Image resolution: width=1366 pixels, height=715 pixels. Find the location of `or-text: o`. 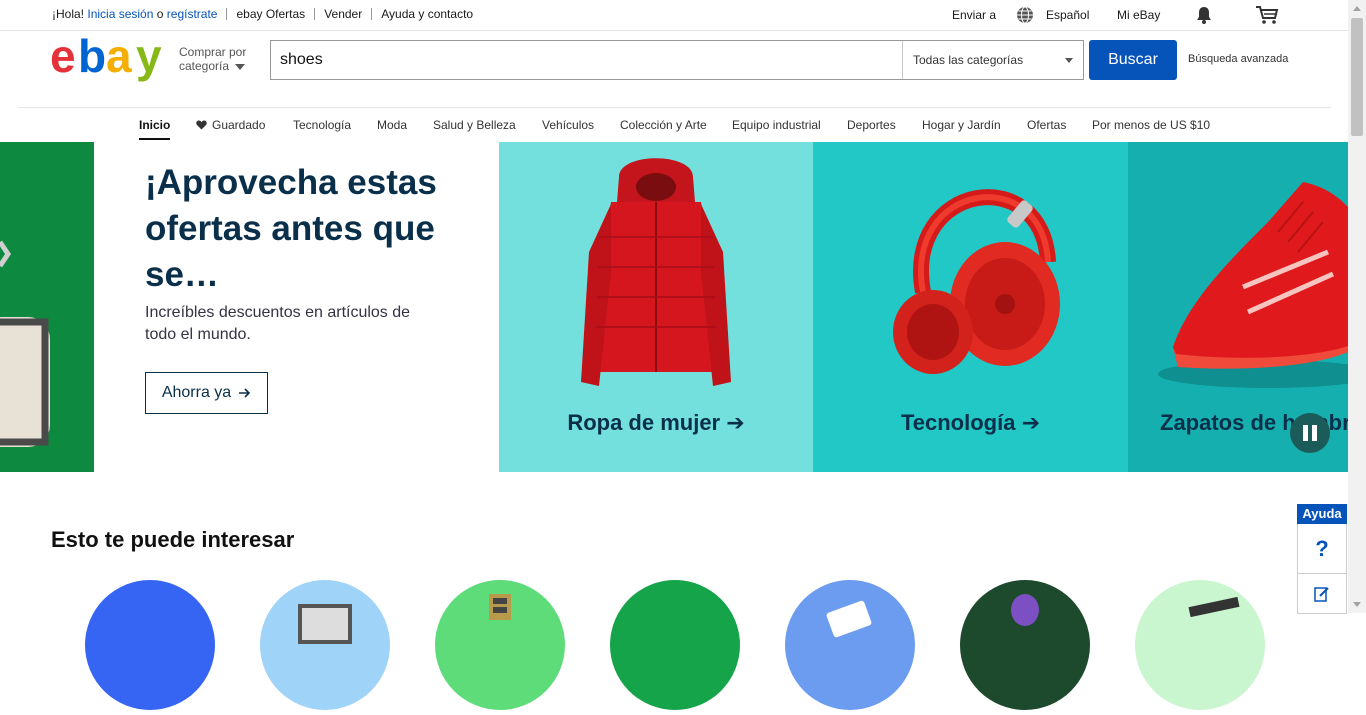

or-text: o is located at coordinates (160, 14).